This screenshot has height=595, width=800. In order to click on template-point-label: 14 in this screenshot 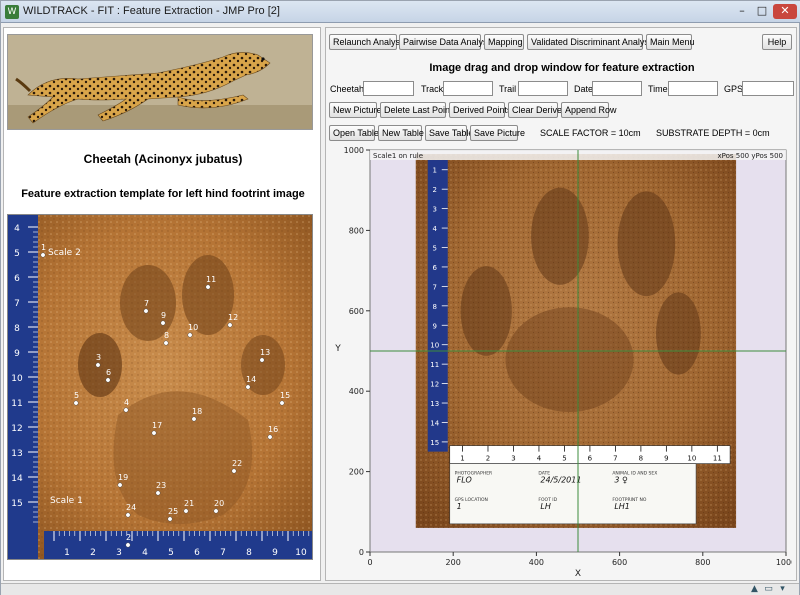, I will do `click(251, 379)`.